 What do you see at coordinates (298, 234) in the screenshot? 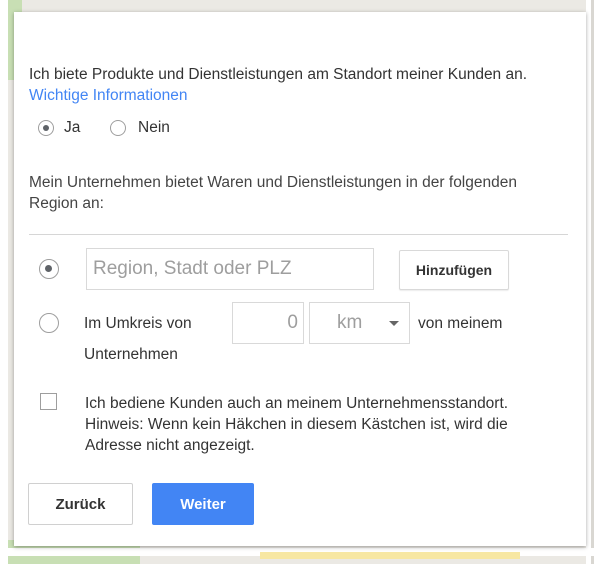
I see `divider` at bounding box center [298, 234].